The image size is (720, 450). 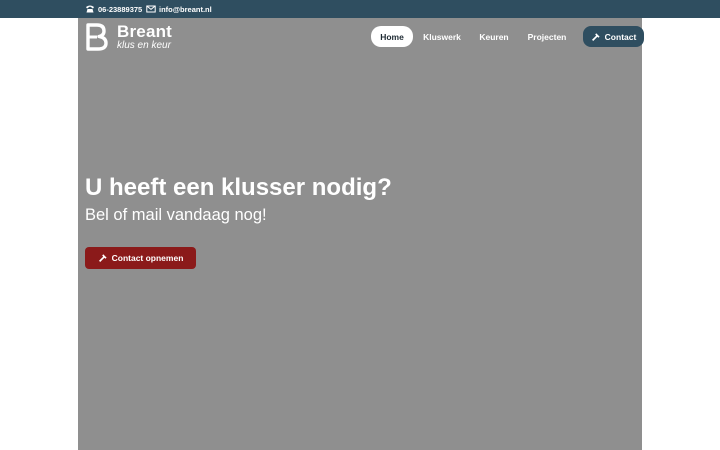 What do you see at coordinates (442, 36) in the screenshot?
I see `nav-item-kluswerk: Kluswerk` at bounding box center [442, 36].